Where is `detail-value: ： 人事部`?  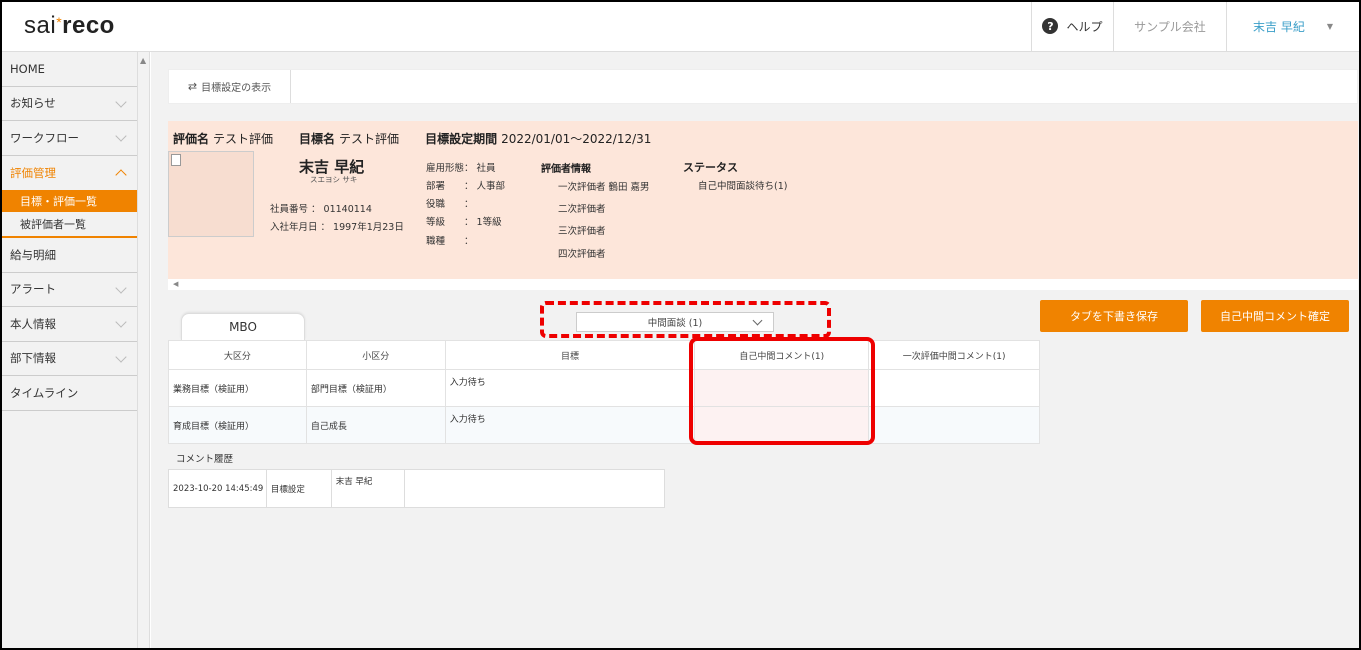
detail-value: ： 人事部 is located at coordinates (485, 186).